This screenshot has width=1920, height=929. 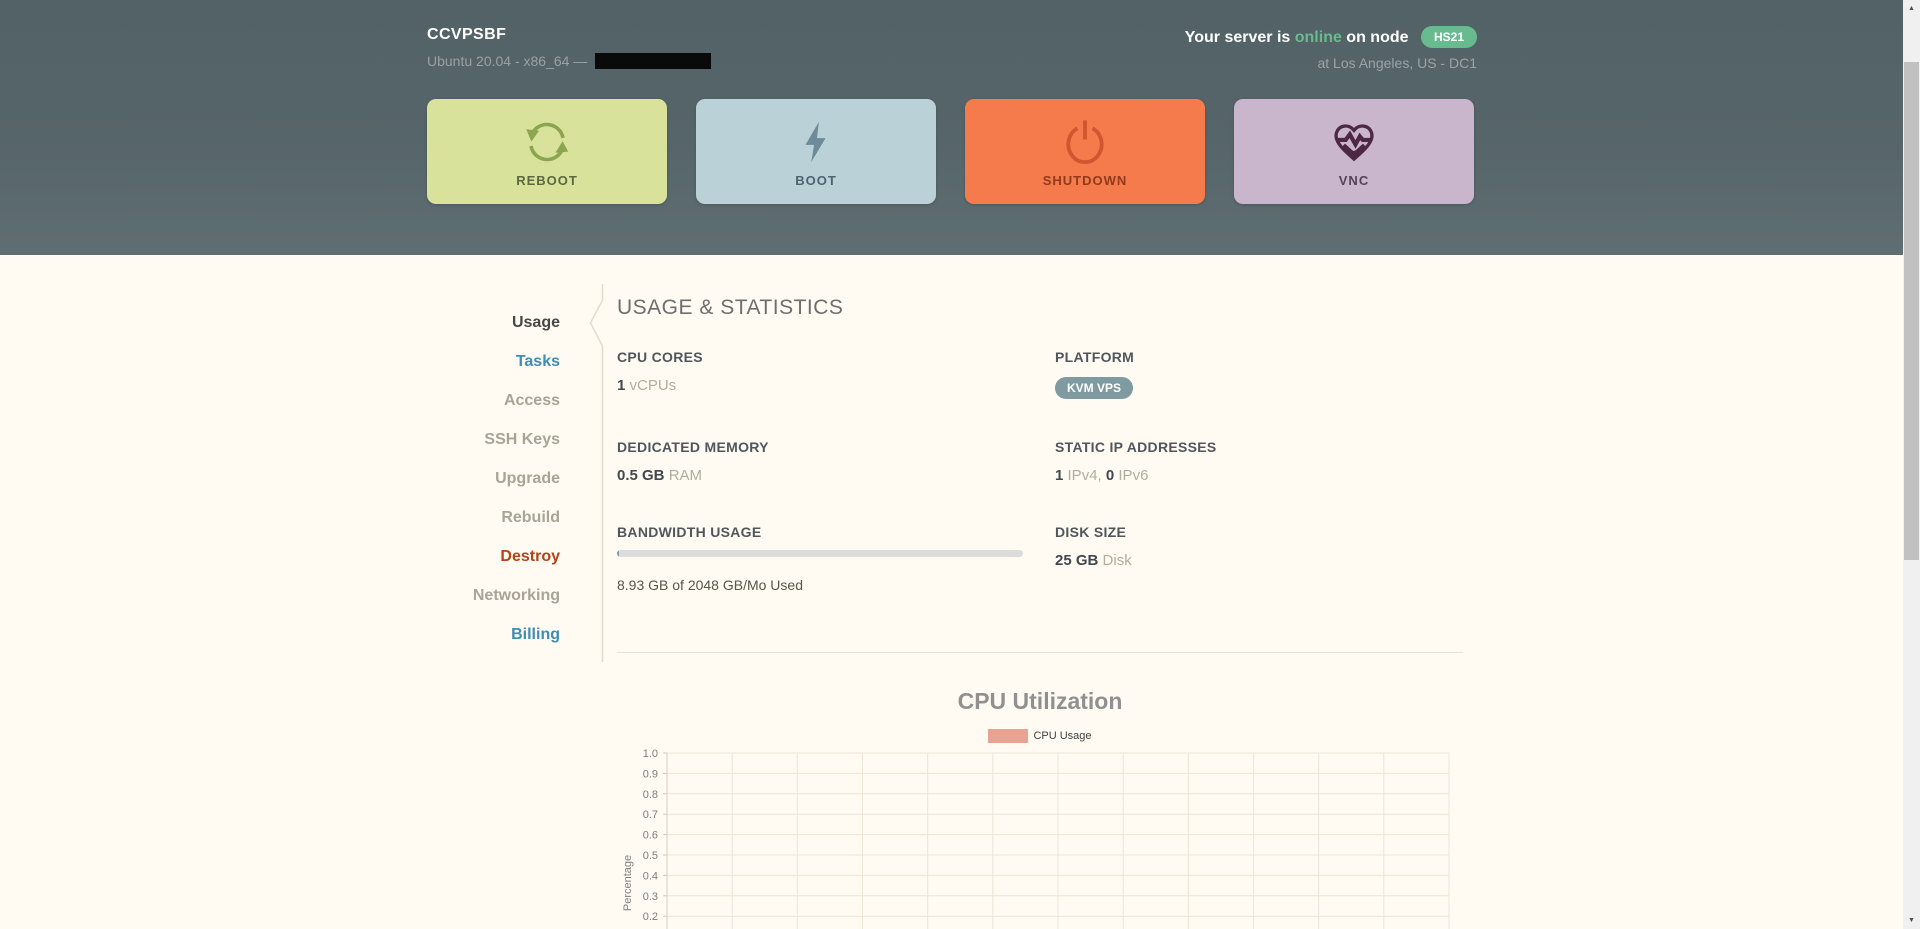 What do you see at coordinates (650, 795) in the screenshot?
I see `svg-text: 0.8` at bounding box center [650, 795].